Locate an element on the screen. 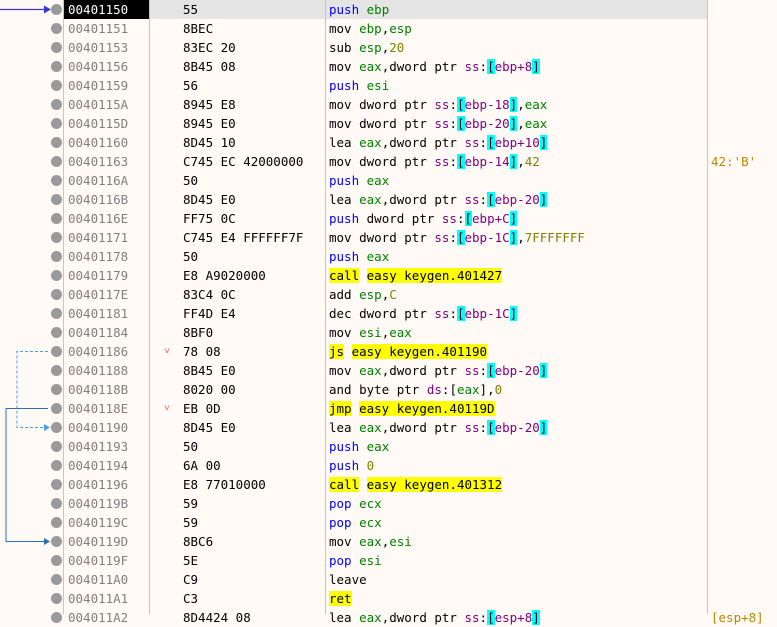  instruction-token: byte ptr is located at coordinates (393, 389).